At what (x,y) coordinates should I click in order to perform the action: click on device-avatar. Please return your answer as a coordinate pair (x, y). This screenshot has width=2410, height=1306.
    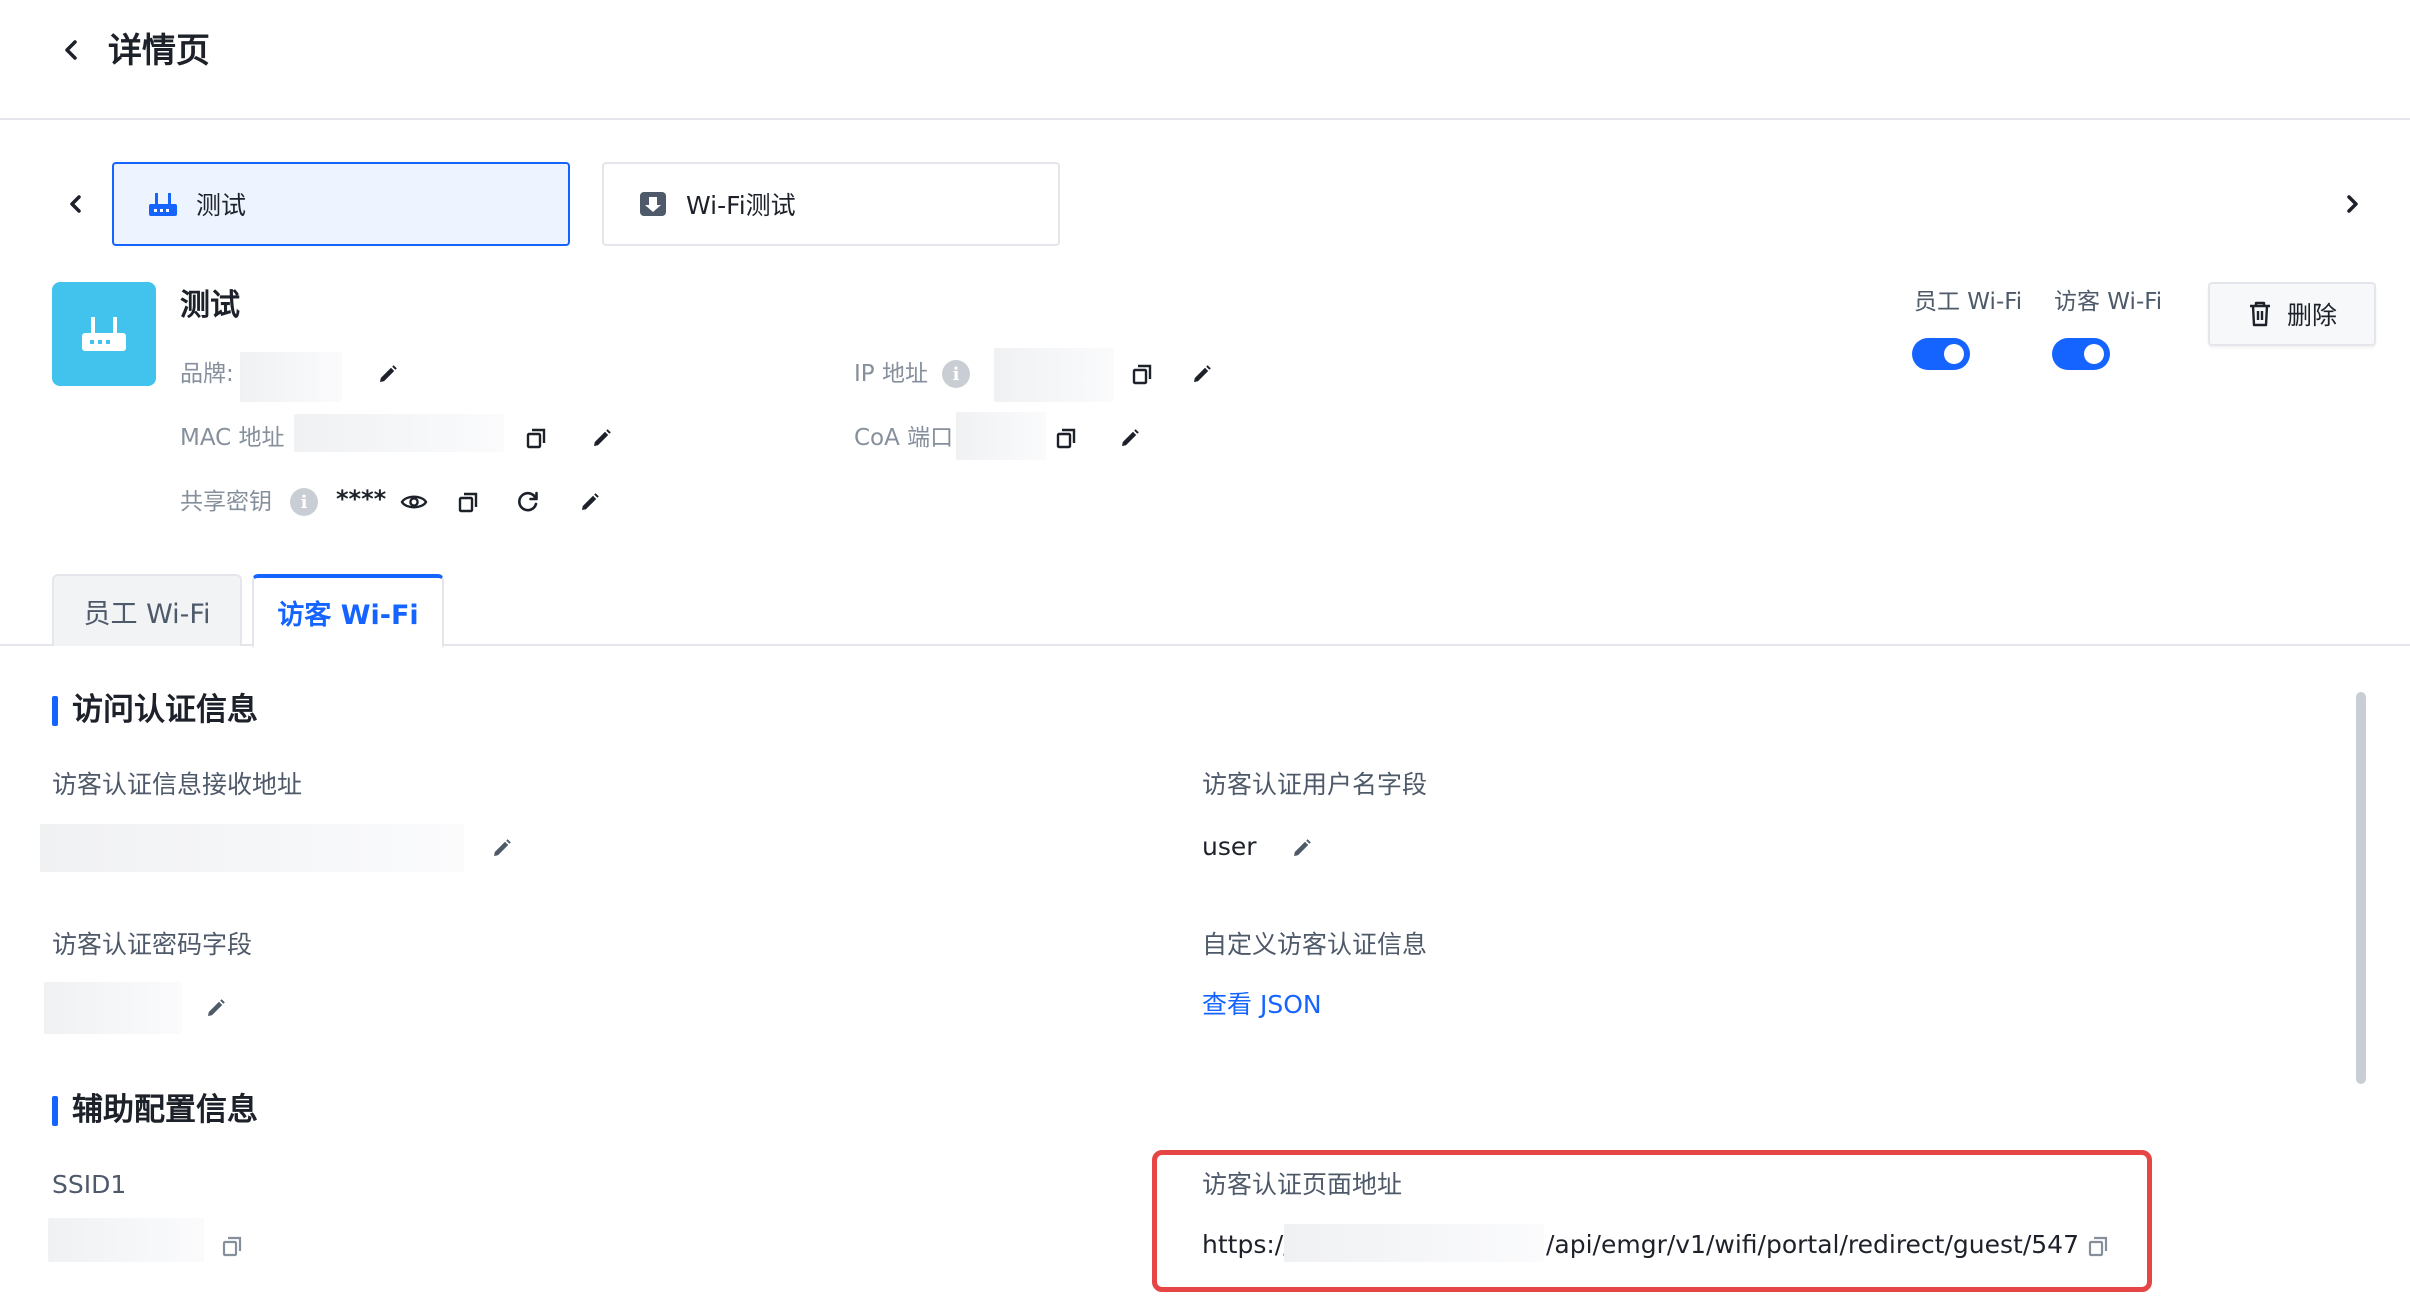
    Looking at the image, I should click on (104, 334).